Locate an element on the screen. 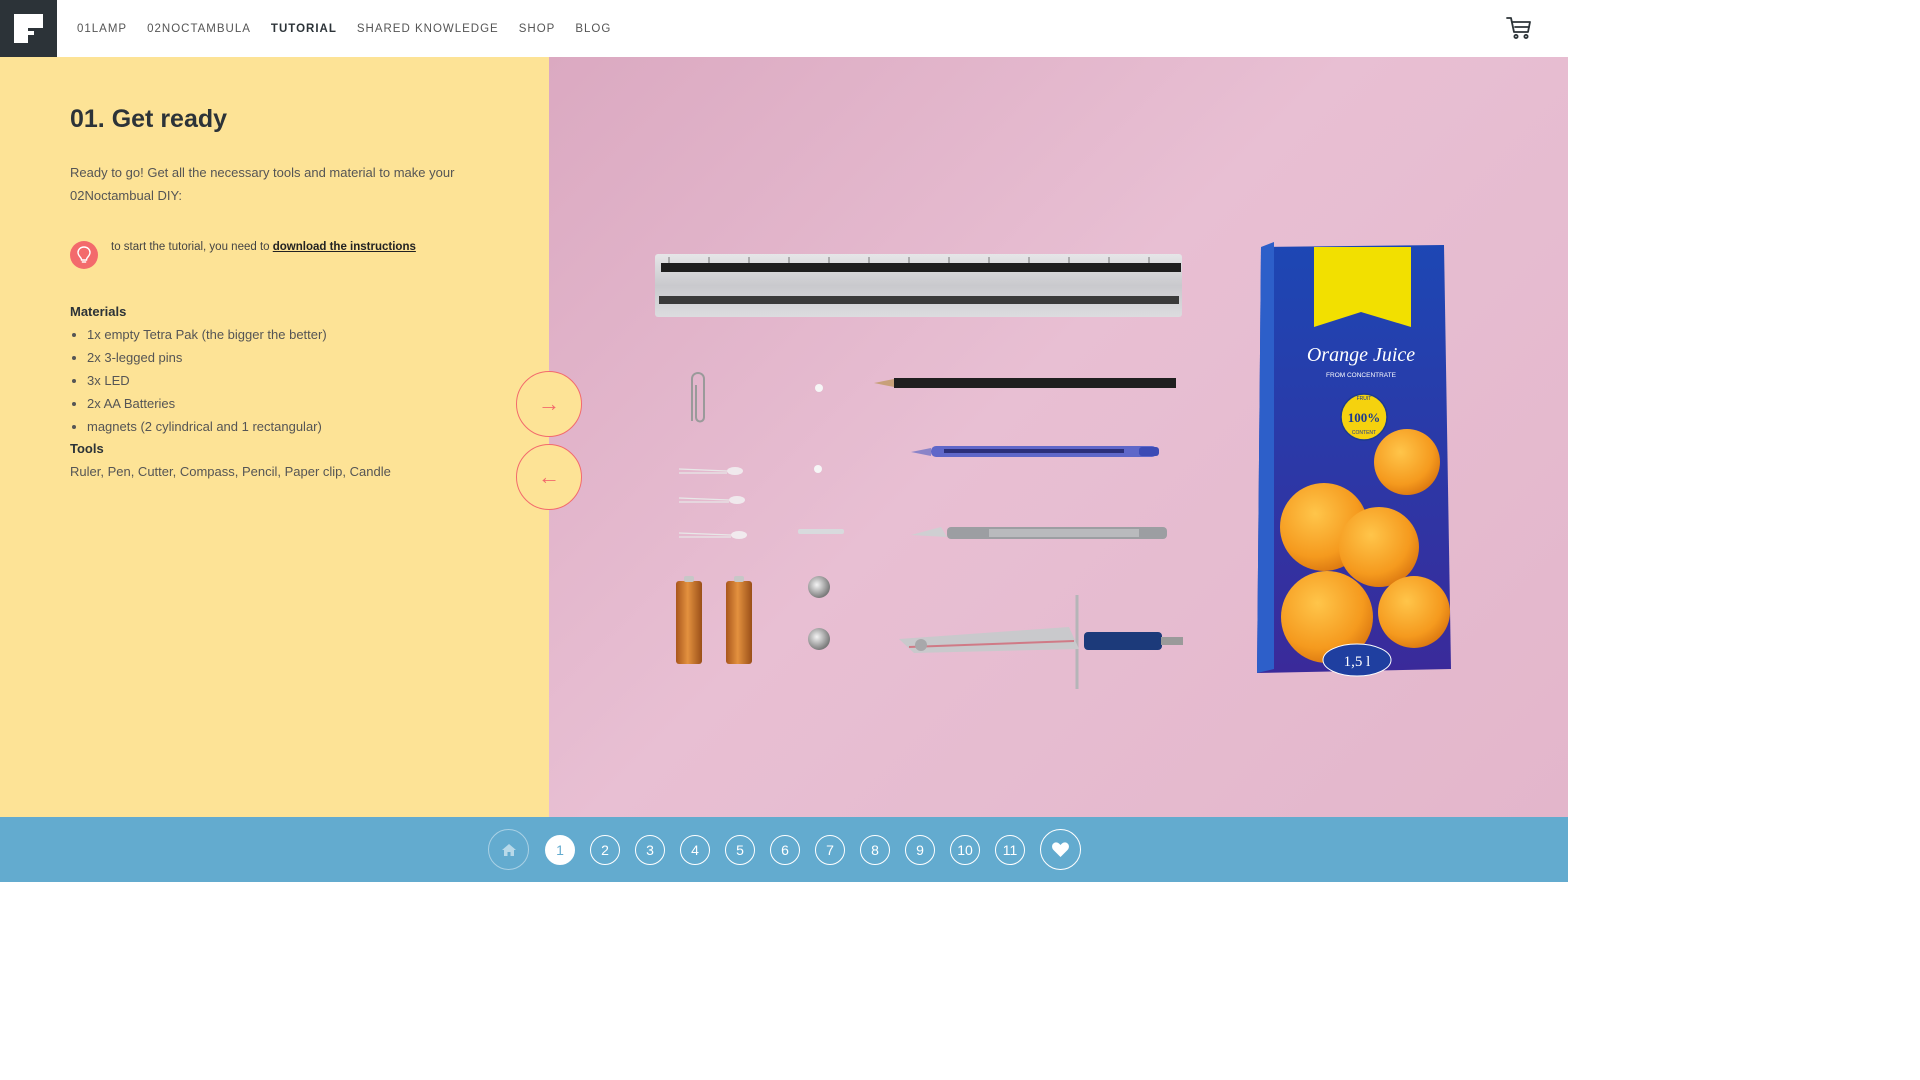 The height and width of the screenshot is (1080, 1920). prev-step-button: ← is located at coordinates (549, 477).